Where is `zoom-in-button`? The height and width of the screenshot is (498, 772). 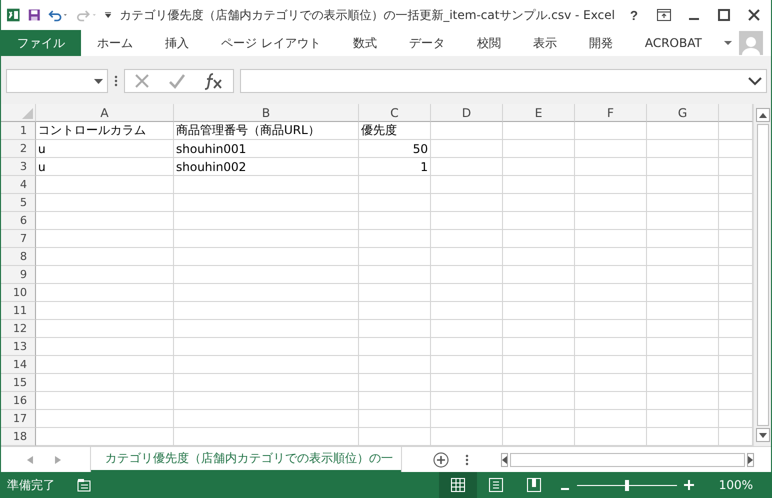 zoom-in-button is located at coordinates (688, 485).